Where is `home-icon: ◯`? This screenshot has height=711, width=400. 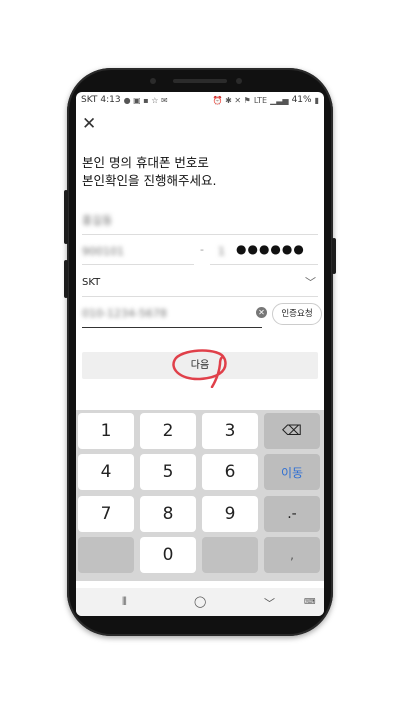 home-icon: ◯ is located at coordinates (200, 601).